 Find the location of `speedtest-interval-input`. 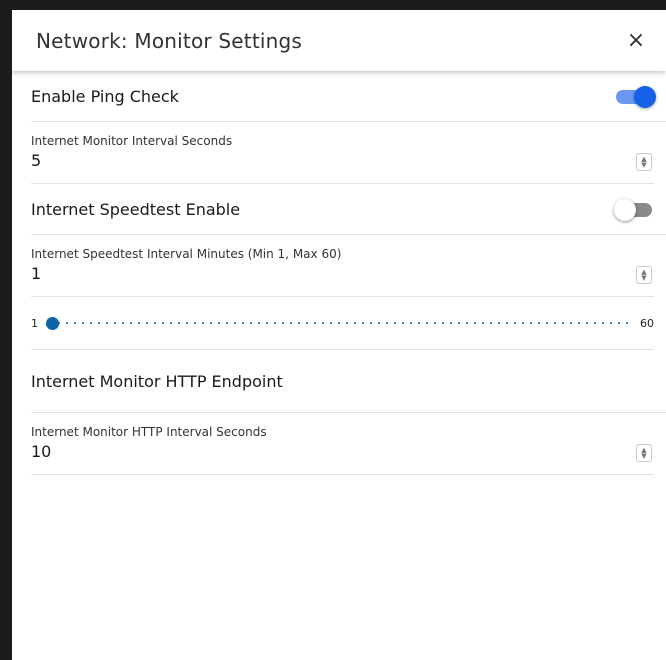

speedtest-interval-input is located at coordinates (311, 273).